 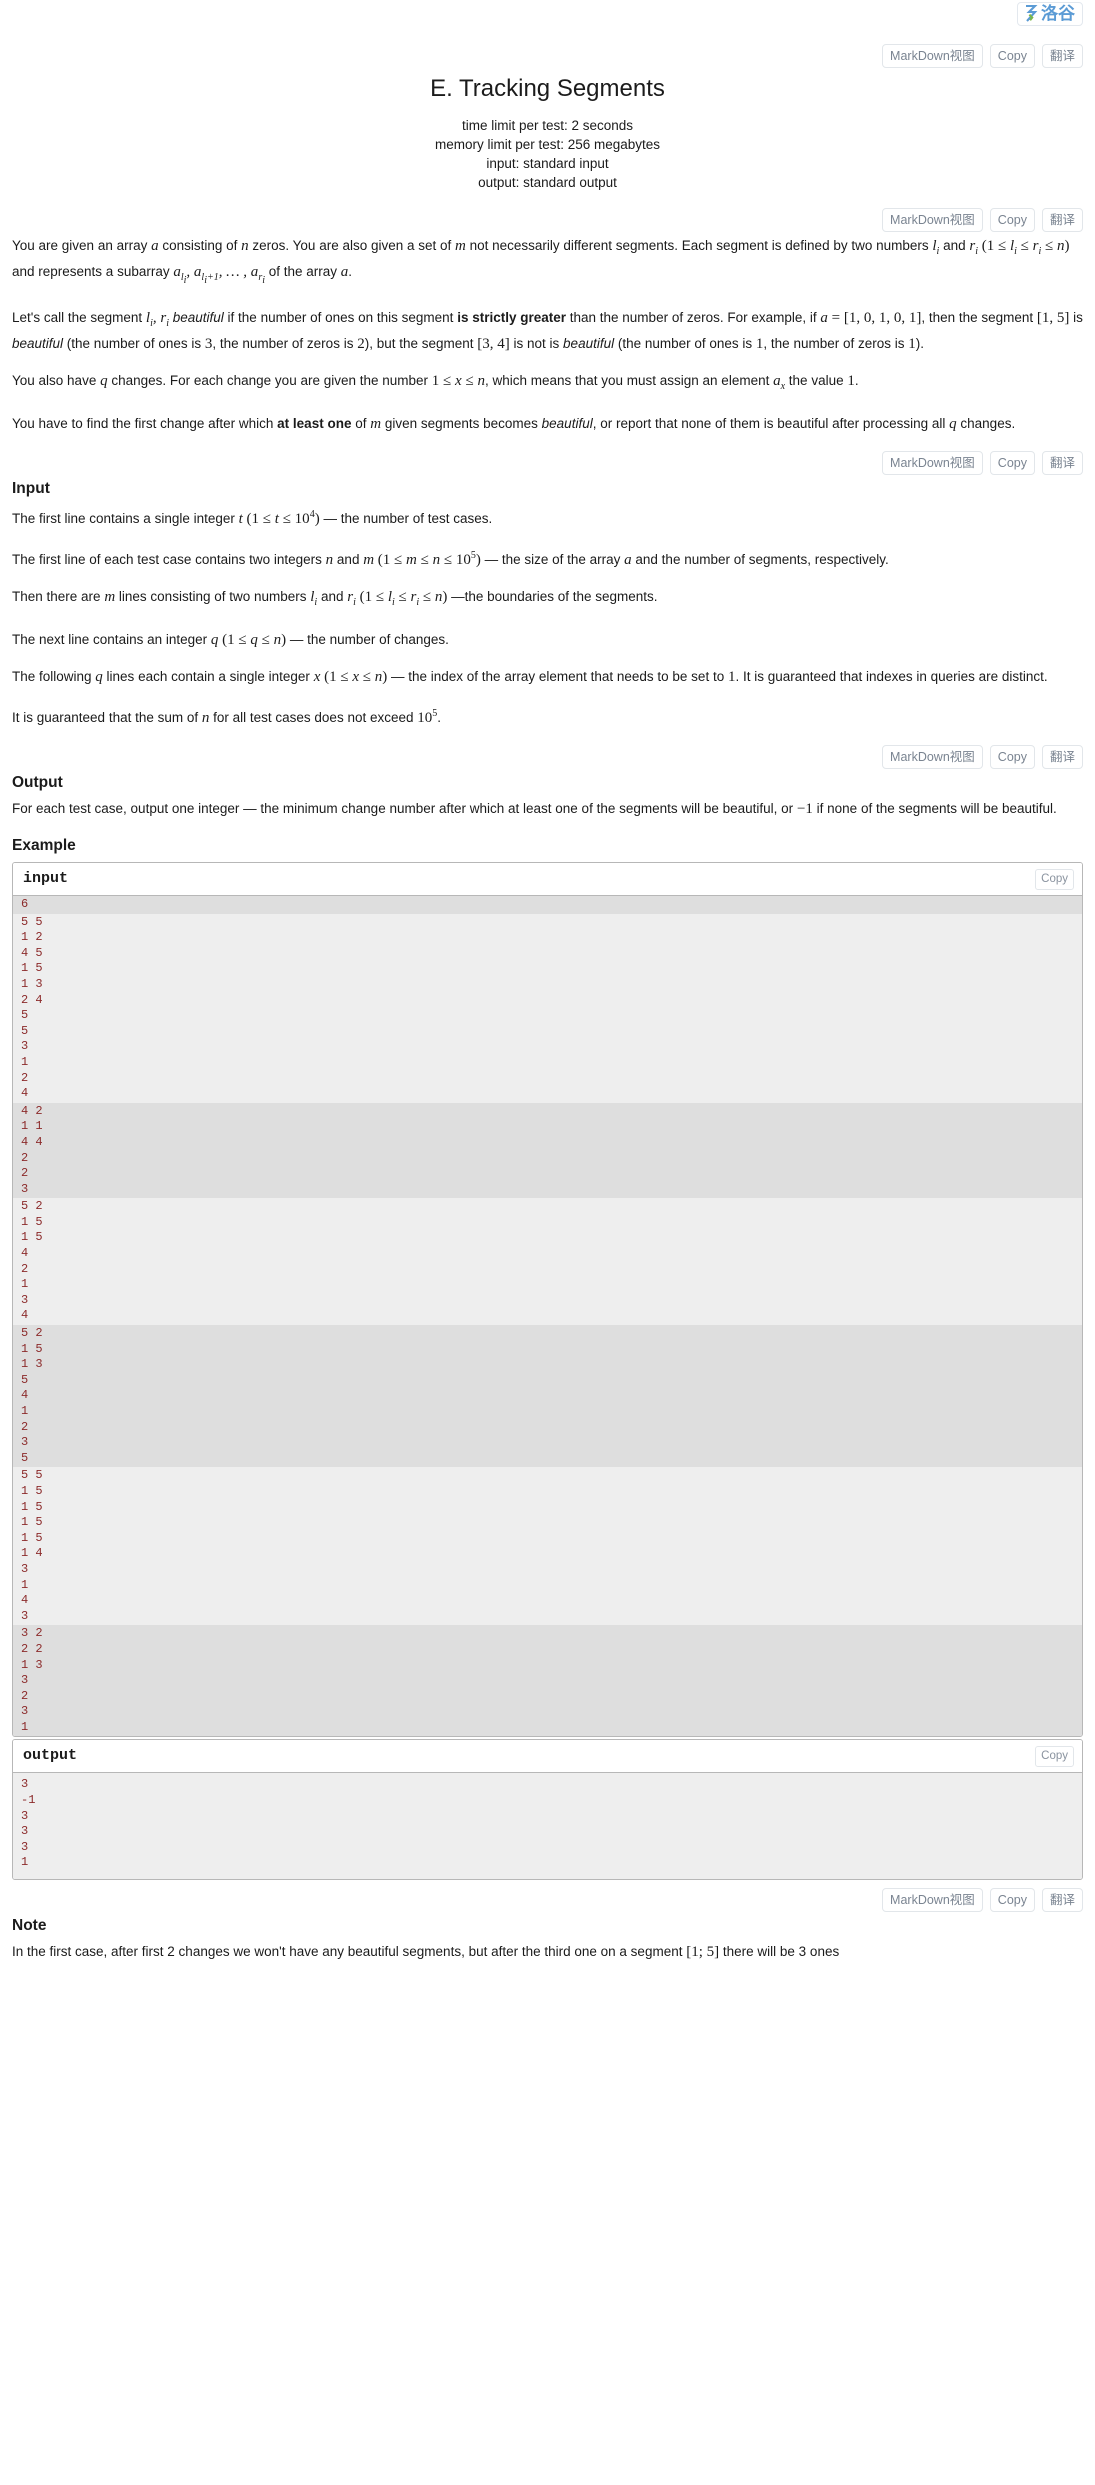 I want to click on copy-output-button: Copy, so click(x=1054, y=1757).